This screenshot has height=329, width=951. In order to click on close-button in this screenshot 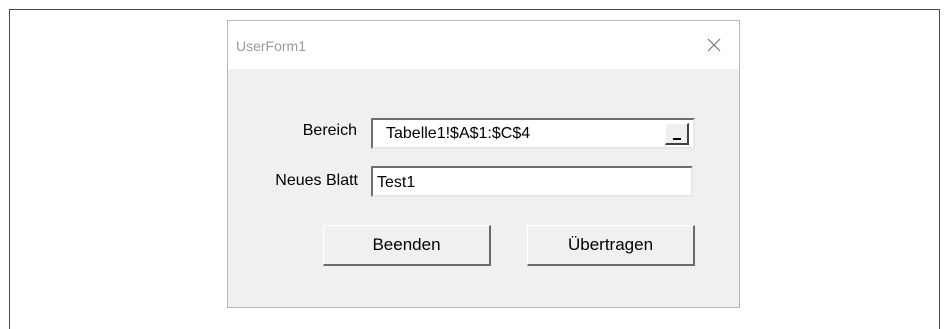, I will do `click(714, 45)`.